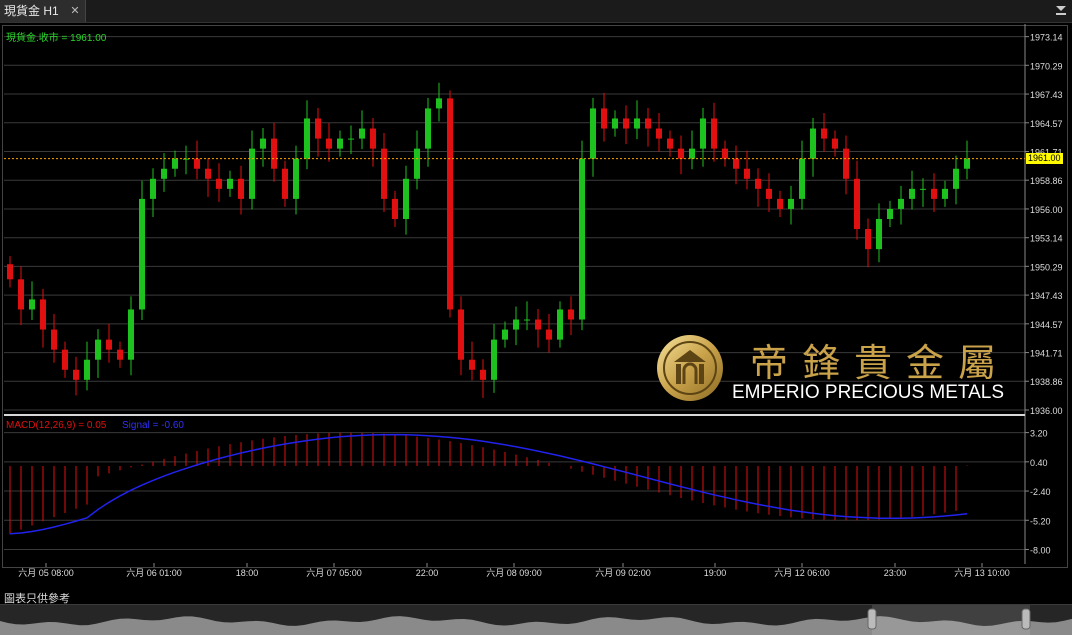 This screenshot has width=1072, height=635. I want to click on x-axis-label: 六月 07 05:00, so click(334, 572).